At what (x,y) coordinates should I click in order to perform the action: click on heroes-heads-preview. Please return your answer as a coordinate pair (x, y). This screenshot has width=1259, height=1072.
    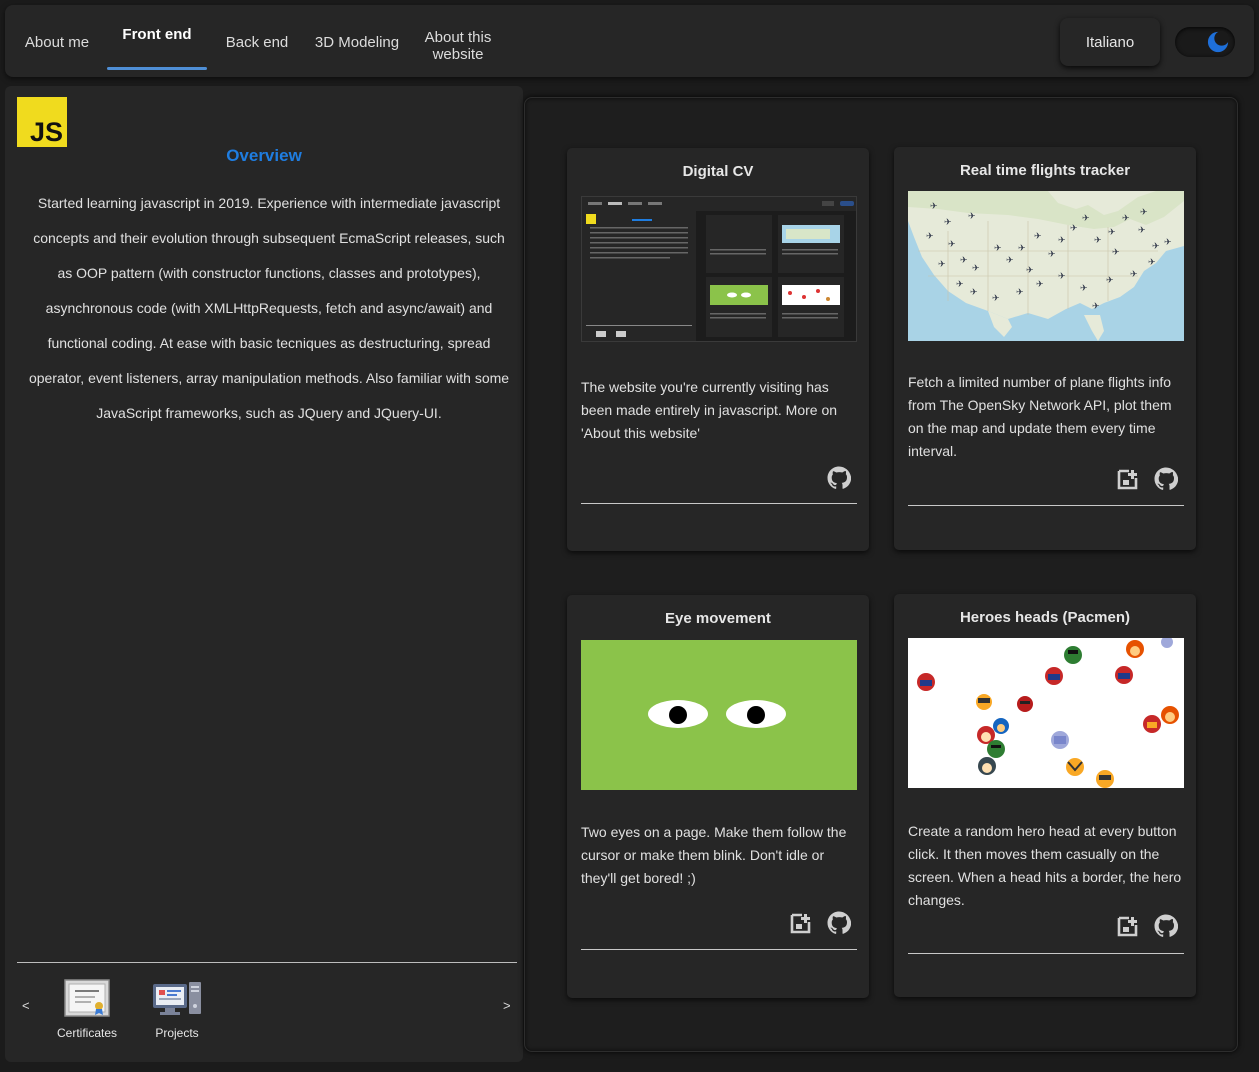
    Looking at the image, I should click on (1046, 713).